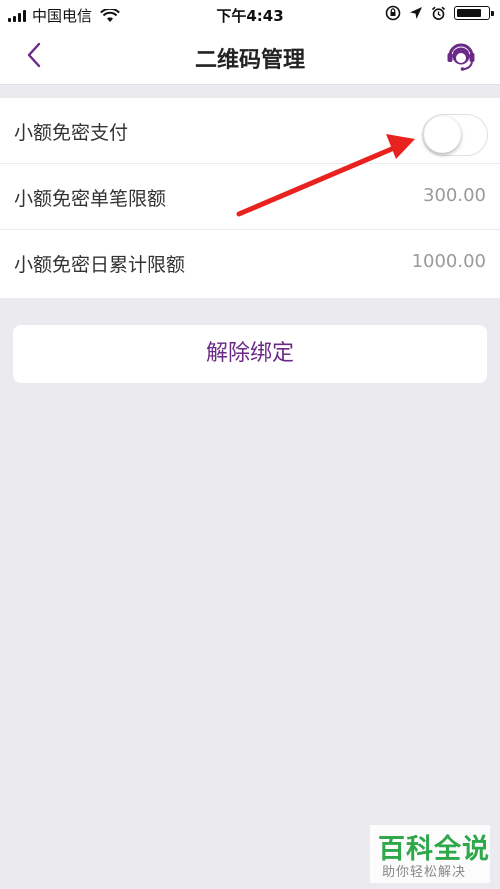  Describe the element at coordinates (250, 131) in the screenshot. I see `setting-row-small-payment: 小额免密支付` at that location.